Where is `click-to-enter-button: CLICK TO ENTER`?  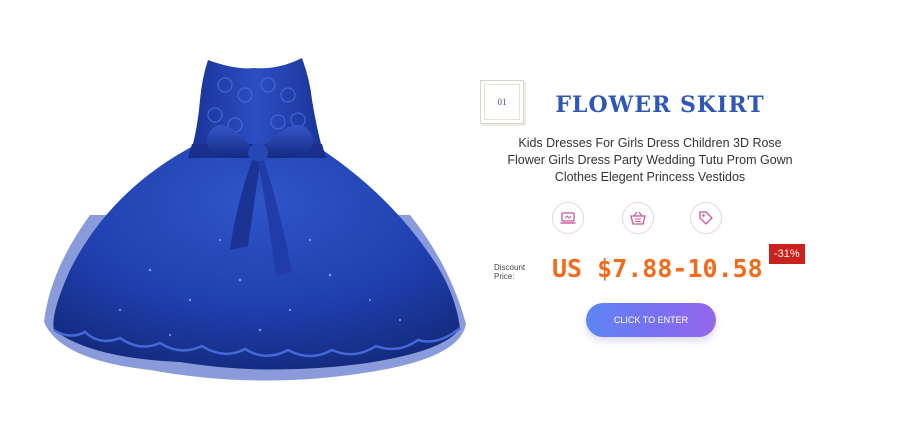
click-to-enter-button: CLICK TO ENTER is located at coordinates (651, 320).